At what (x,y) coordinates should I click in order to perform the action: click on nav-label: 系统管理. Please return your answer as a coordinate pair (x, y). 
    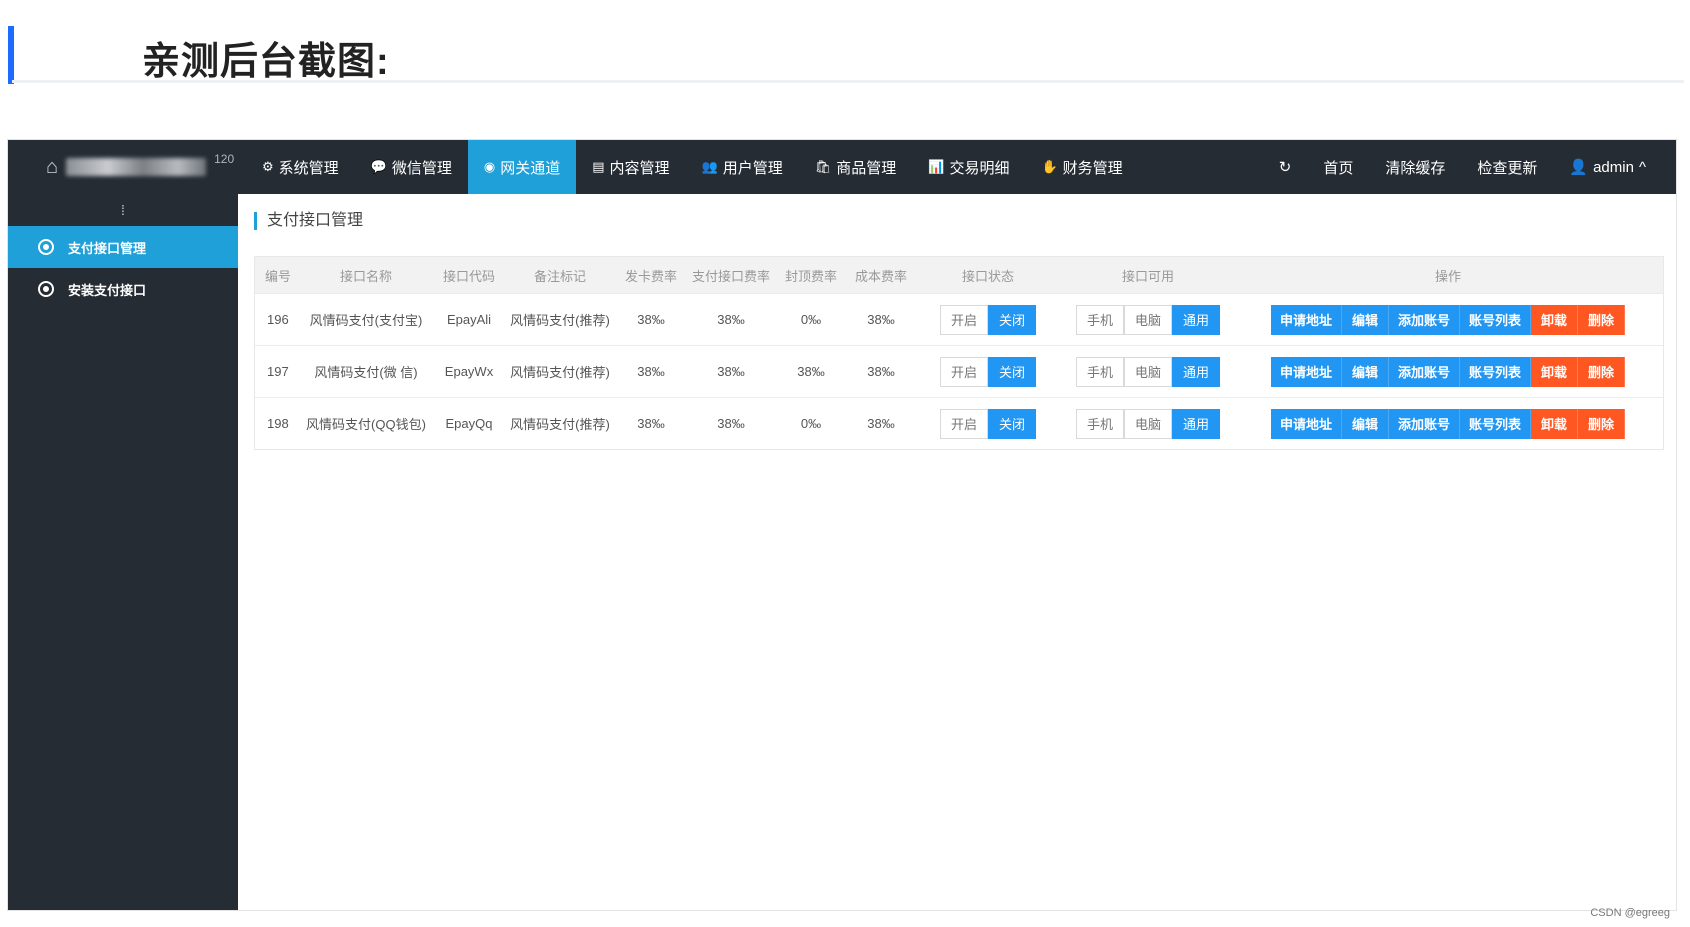
    Looking at the image, I should click on (308, 168).